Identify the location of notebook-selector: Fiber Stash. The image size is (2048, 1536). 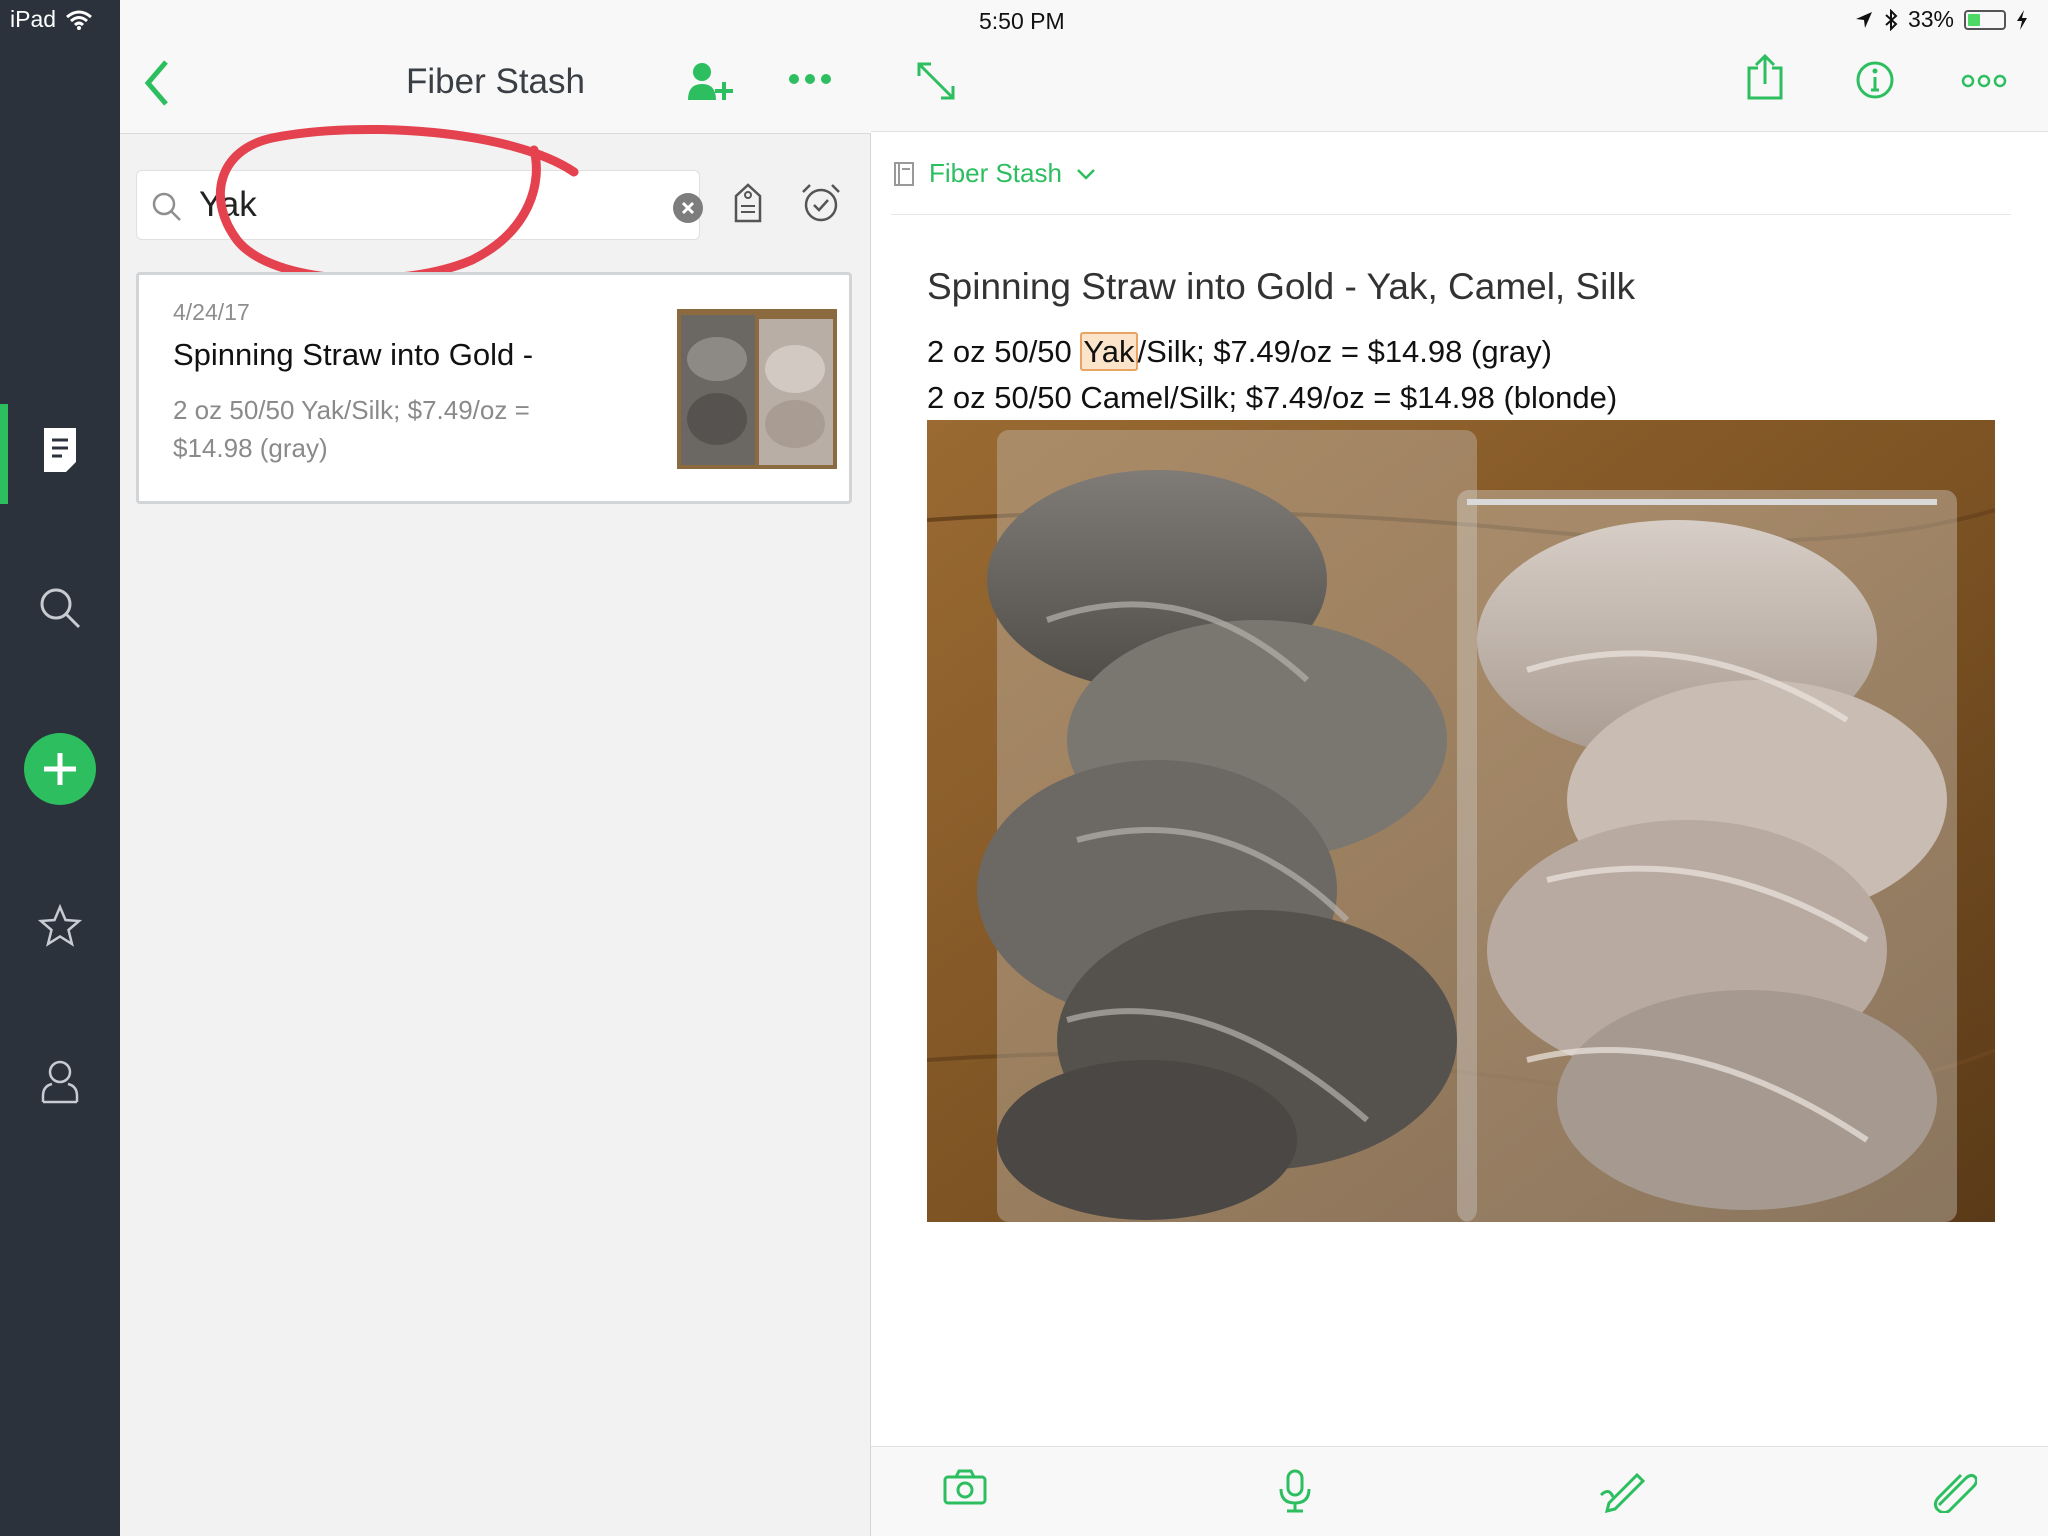
(994, 173).